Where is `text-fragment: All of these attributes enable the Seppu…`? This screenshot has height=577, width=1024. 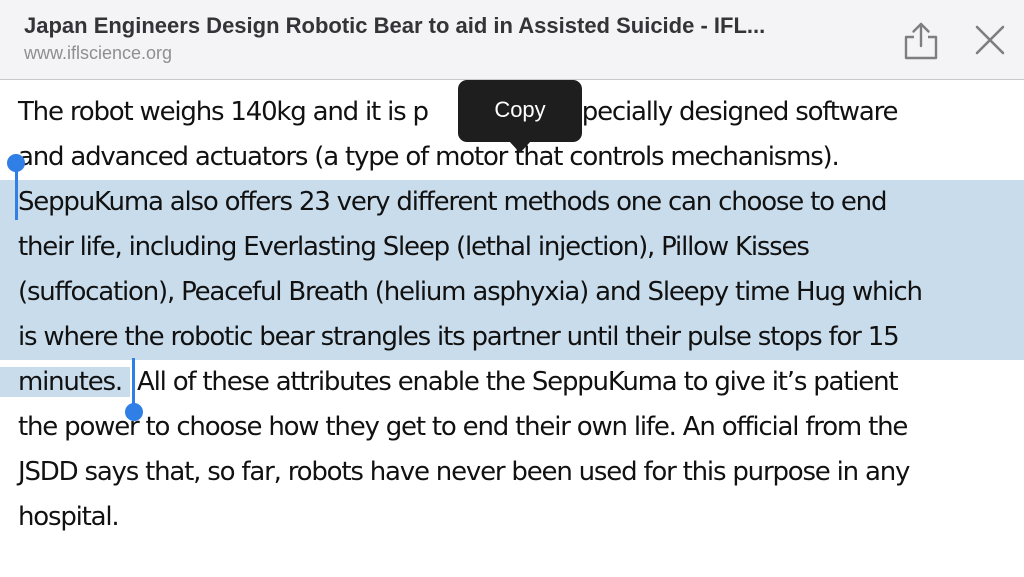 text-fragment: All of these attributes enable the Seppu… is located at coordinates (518, 382).